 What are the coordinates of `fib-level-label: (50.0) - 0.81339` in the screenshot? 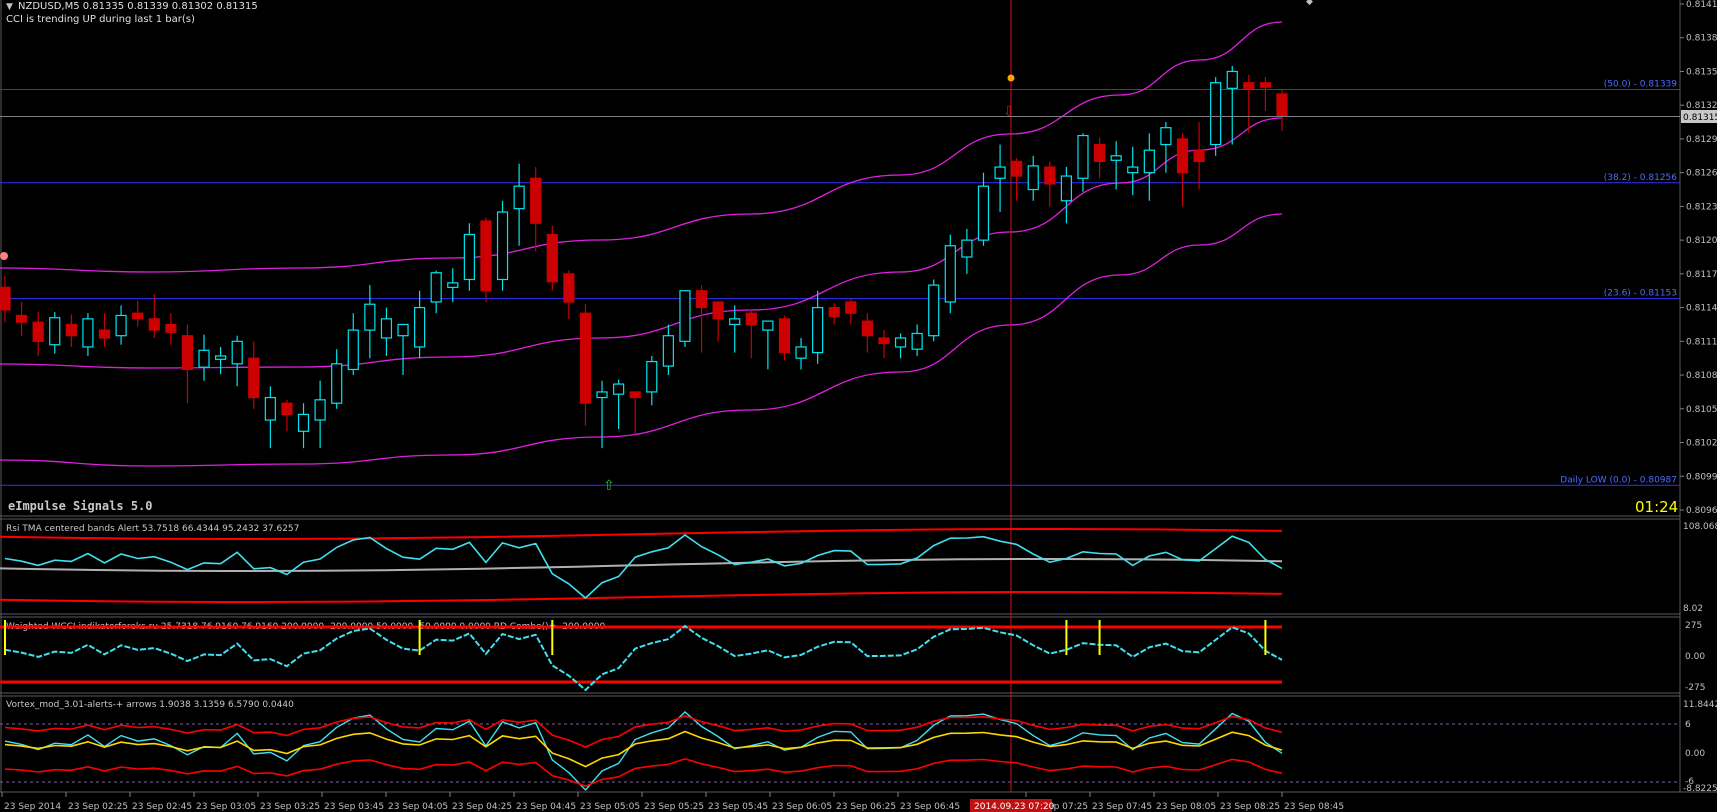 It's located at (1641, 84).